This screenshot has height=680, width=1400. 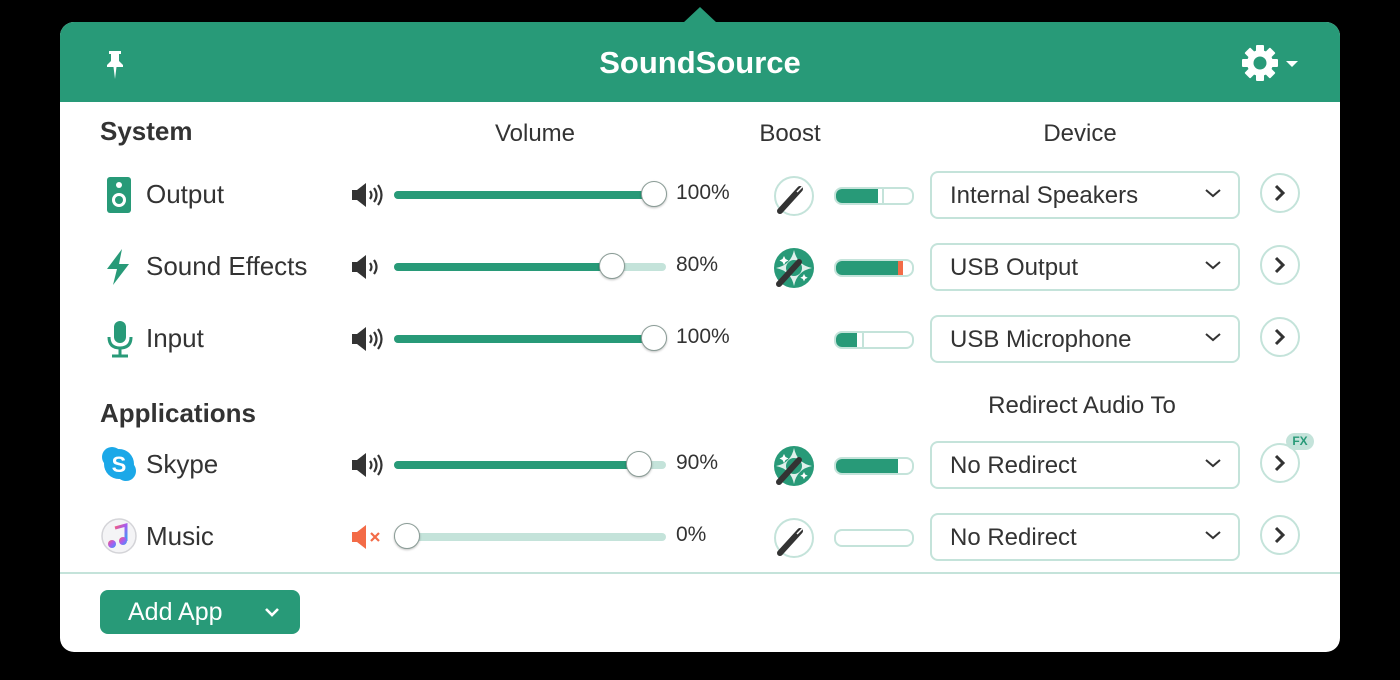 I want to click on system-row-output: Output 100% Internal Speakers, so click(x=700, y=195).